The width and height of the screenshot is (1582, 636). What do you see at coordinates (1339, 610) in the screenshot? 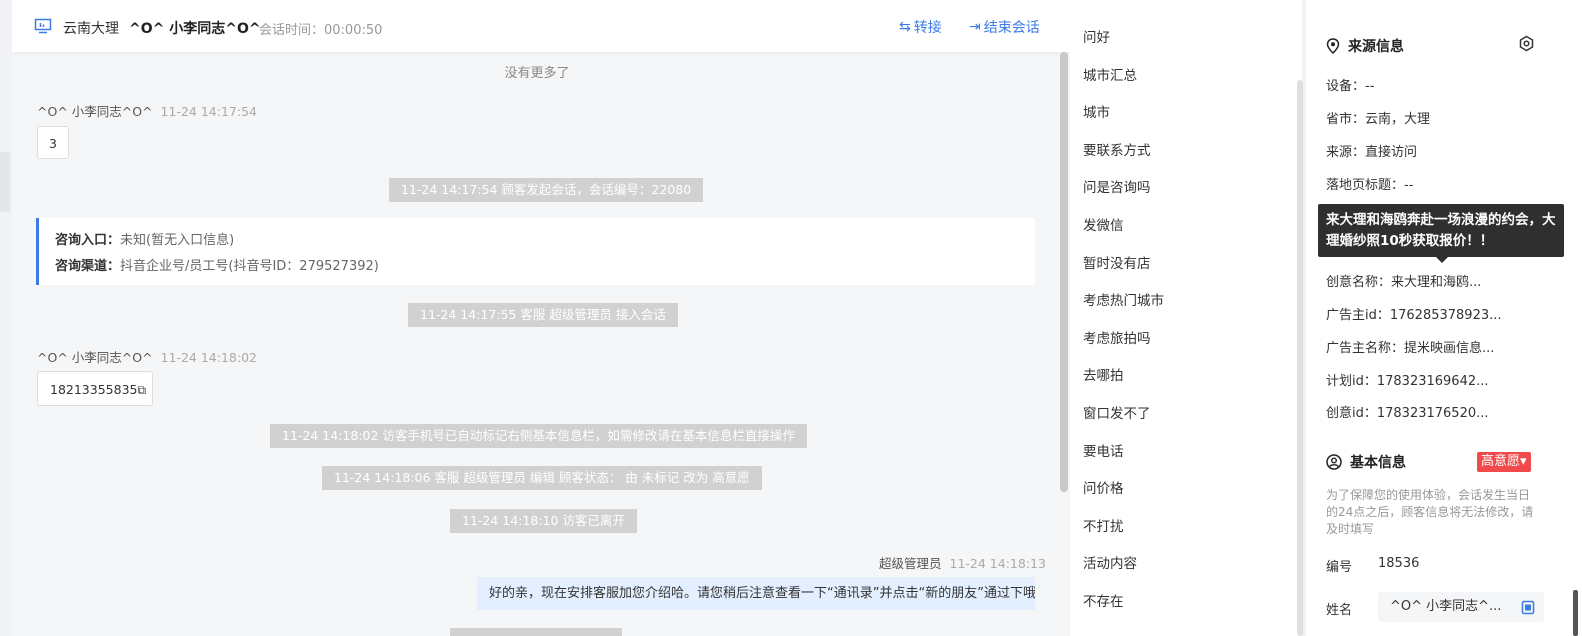
I see `name-label: 姓名` at bounding box center [1339, 610].